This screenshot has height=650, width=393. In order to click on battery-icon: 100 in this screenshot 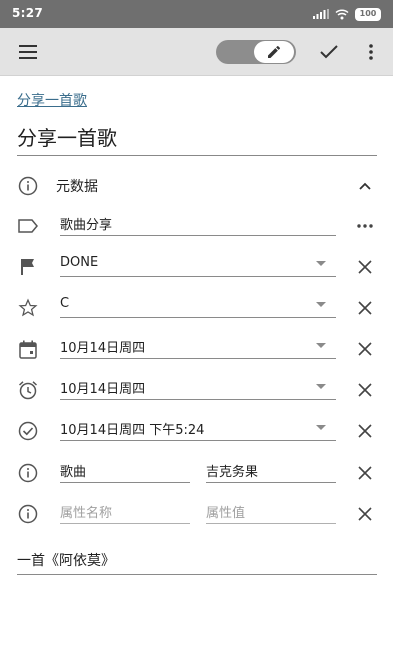, I will do `click(368, 14)`.